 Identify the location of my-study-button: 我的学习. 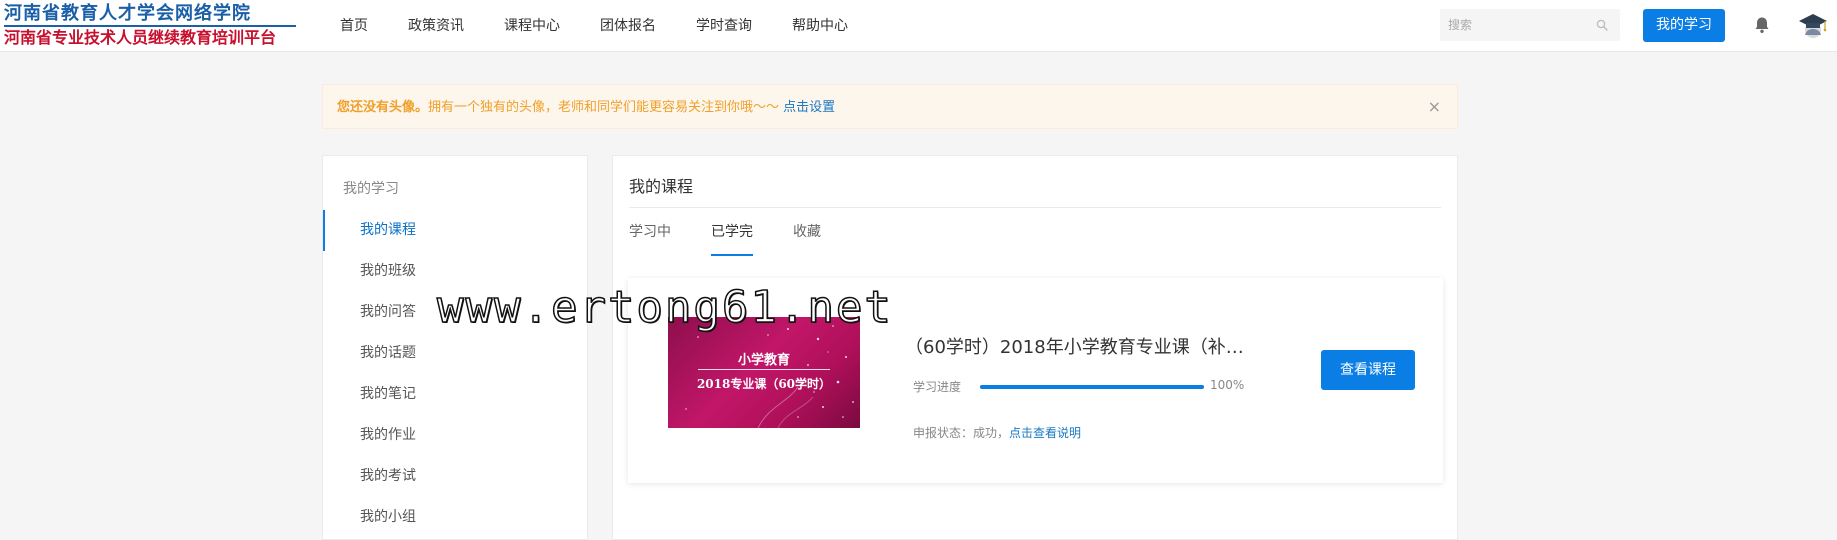
(1684, 25).